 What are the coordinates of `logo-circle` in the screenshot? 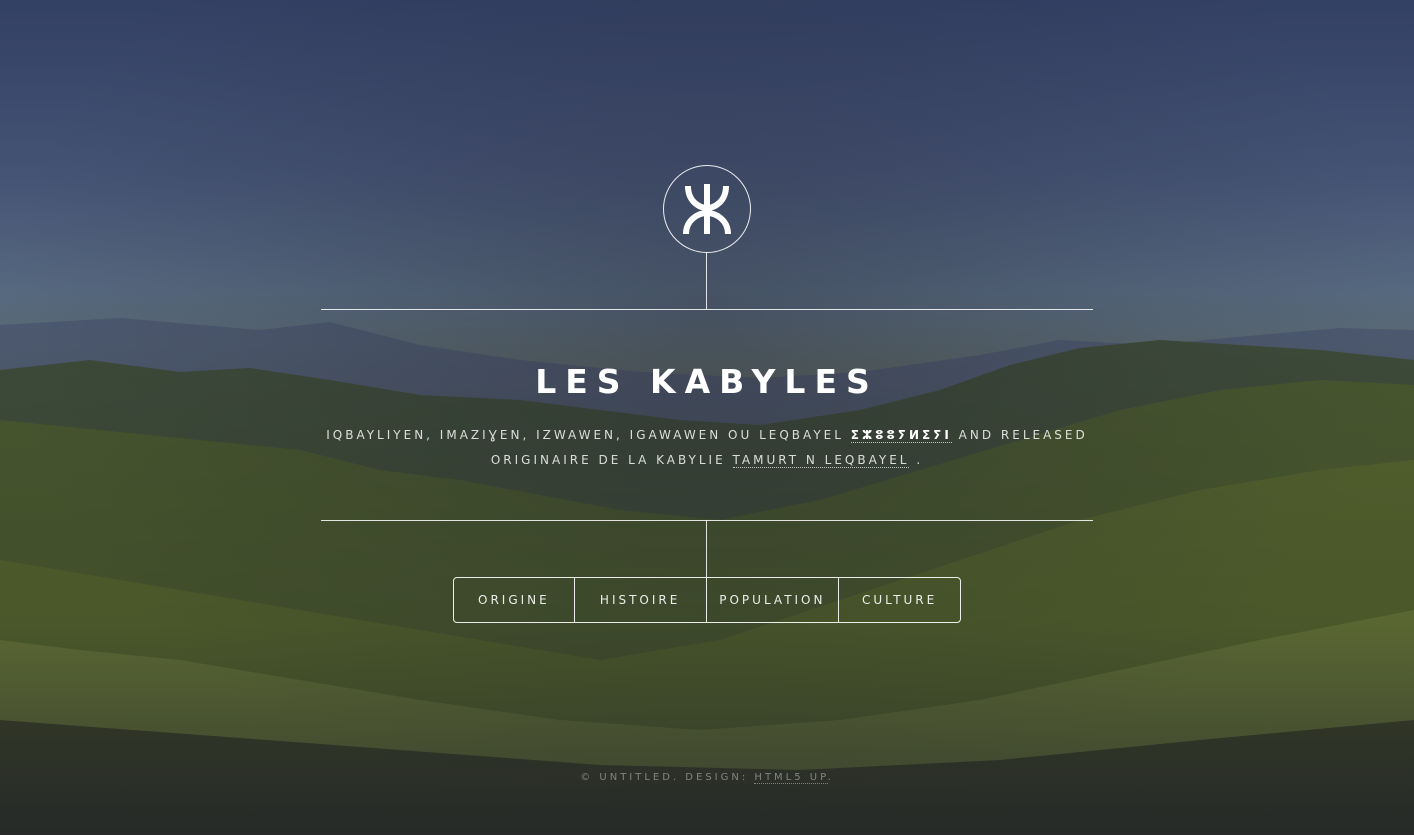 It's located at (707, 209).